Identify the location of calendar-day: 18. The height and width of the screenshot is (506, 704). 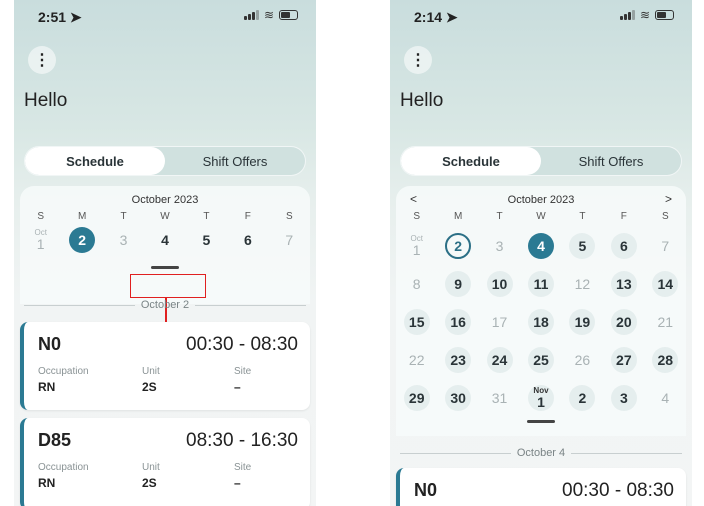
(540, 322).